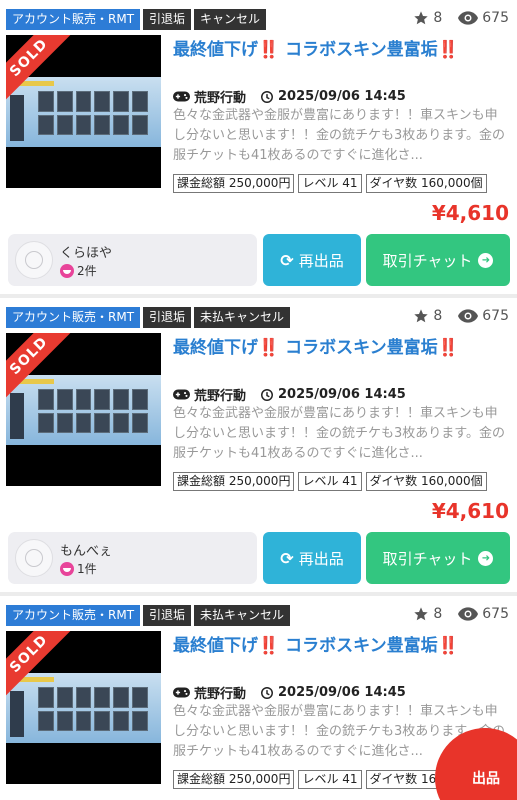  What do you see at coordinates (486, 779) in the screenshot?
I see `sell-fab-label: 出品` at bounding box center [486, 779].